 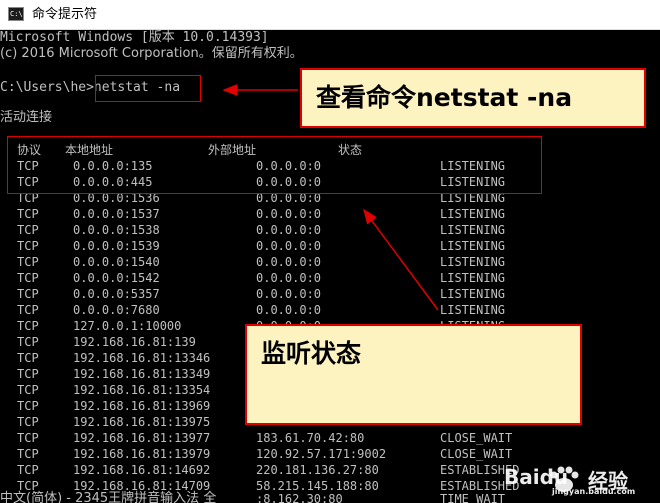 What do you see at coordinates (116, 310) in the screenshot?
I see `row-local-address: 0.0.0.0:7680` at bounding box center [116, 310].